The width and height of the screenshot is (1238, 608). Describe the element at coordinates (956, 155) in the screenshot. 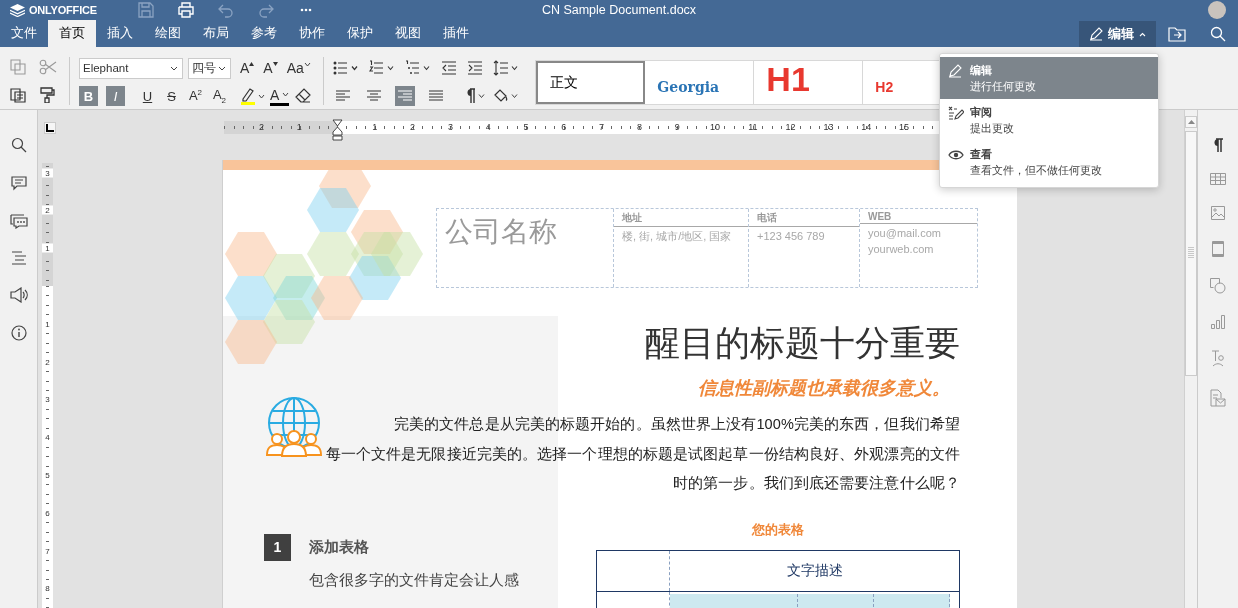

I see `eye-icon` at that location.